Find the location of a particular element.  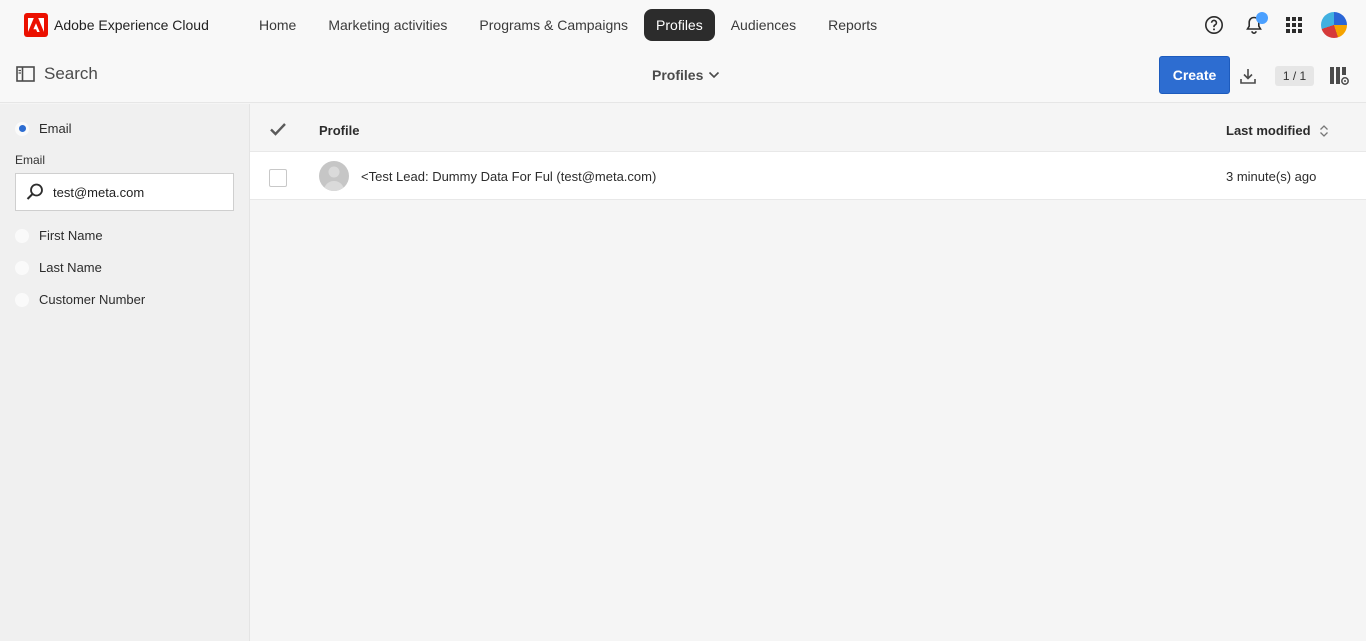

nav-item-audiences: Audiences is located at coordinates (763, 25).